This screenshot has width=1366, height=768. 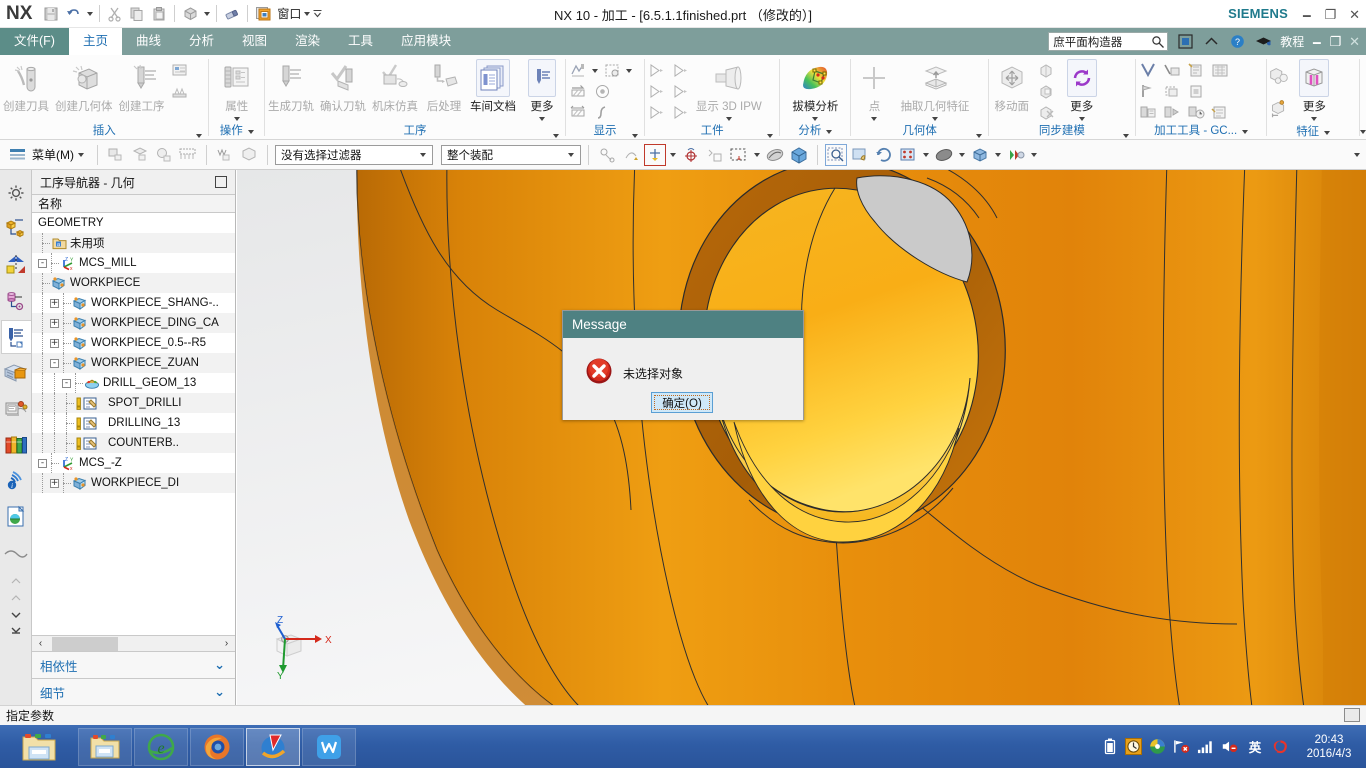 What do you see at coordinates (133, 643) in the screenshot?
I see `hscroll-track` at bounding box center [133, 643].